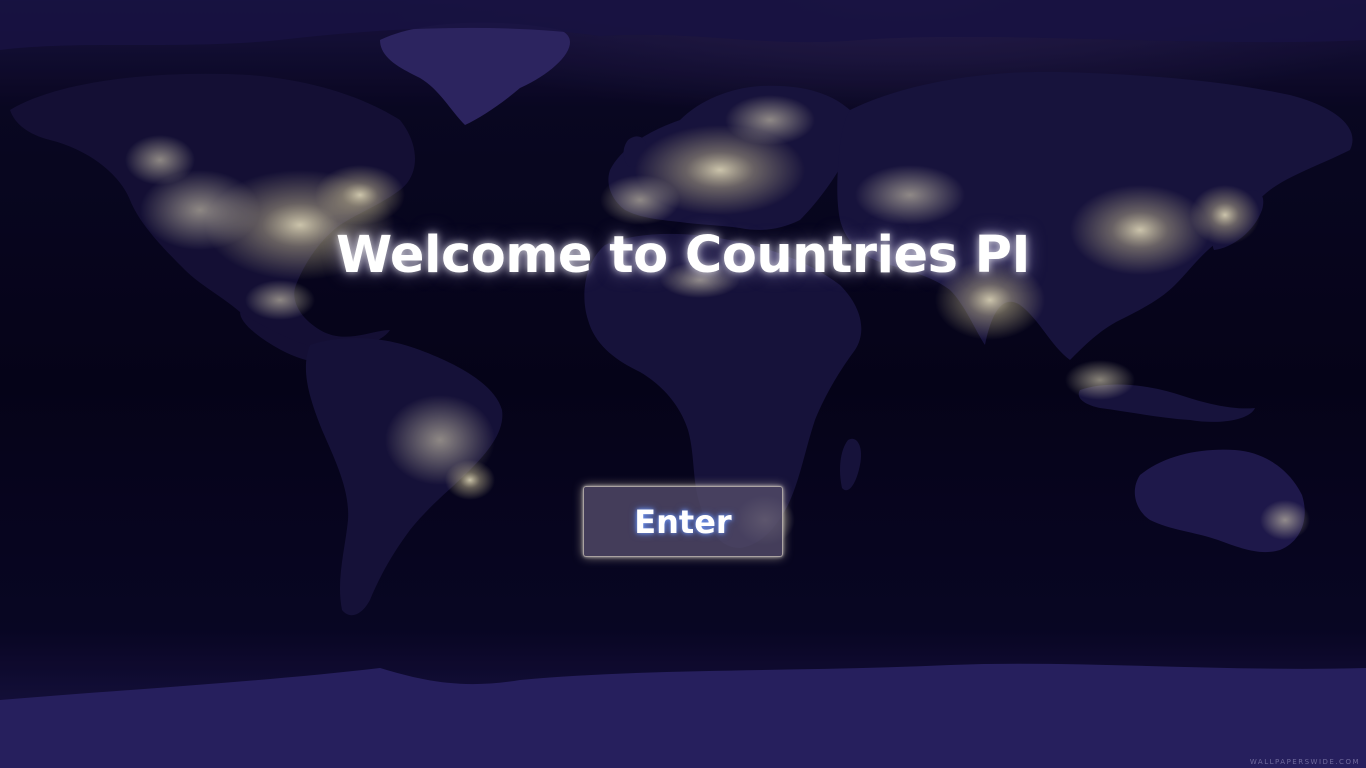 The image size is (1366, 768). Describe the element at coordinates (1304, 762) in the screenshot. I see `wallpaper-watermark: WALLPAPERSWIDE.COM` at that location.